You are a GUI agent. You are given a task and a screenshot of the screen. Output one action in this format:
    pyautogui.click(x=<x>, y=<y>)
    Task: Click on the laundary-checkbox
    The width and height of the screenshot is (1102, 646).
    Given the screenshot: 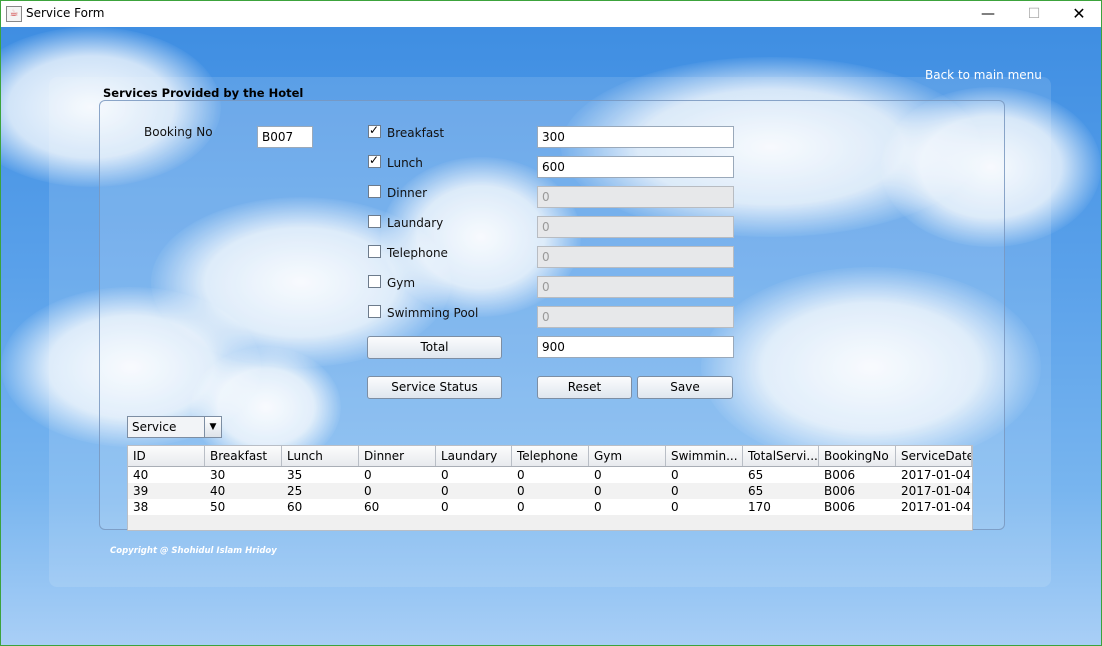 What is the action you would take?
    pyautogui.click(x=374, y=221)
    